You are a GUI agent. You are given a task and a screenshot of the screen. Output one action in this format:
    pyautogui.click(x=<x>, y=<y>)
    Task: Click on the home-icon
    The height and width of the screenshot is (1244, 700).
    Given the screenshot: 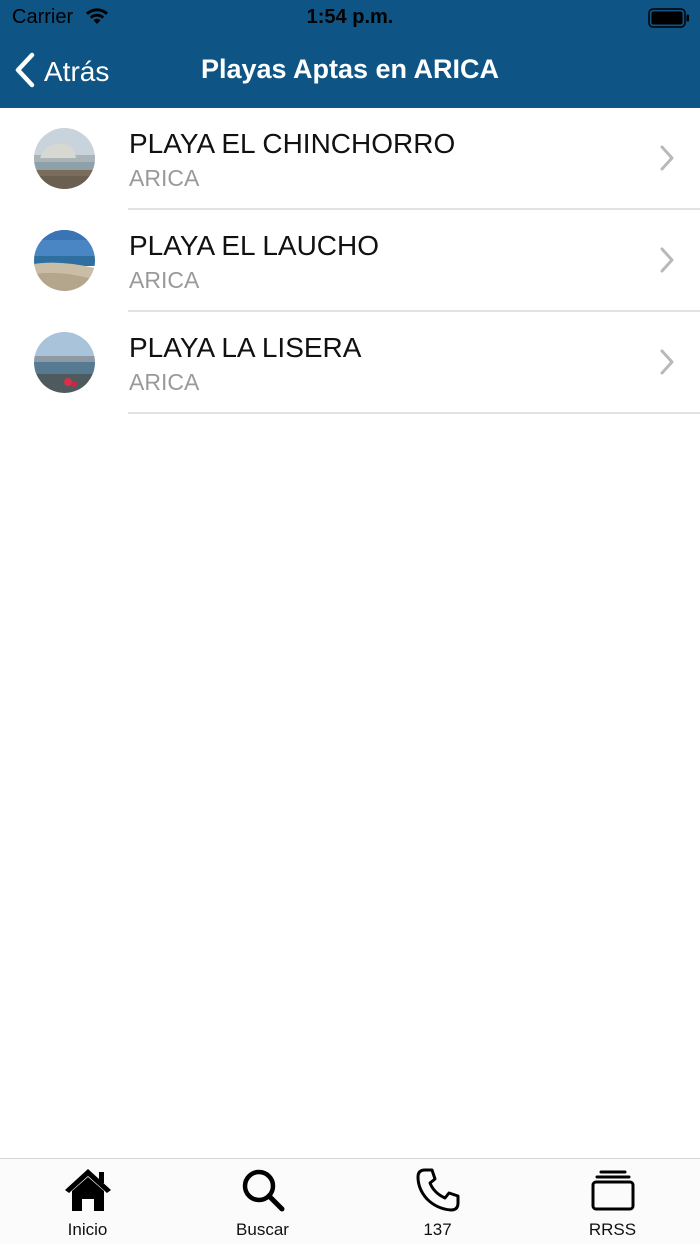 What is the action you would take?
    pyautogui.click(x=87, y=1190)
    